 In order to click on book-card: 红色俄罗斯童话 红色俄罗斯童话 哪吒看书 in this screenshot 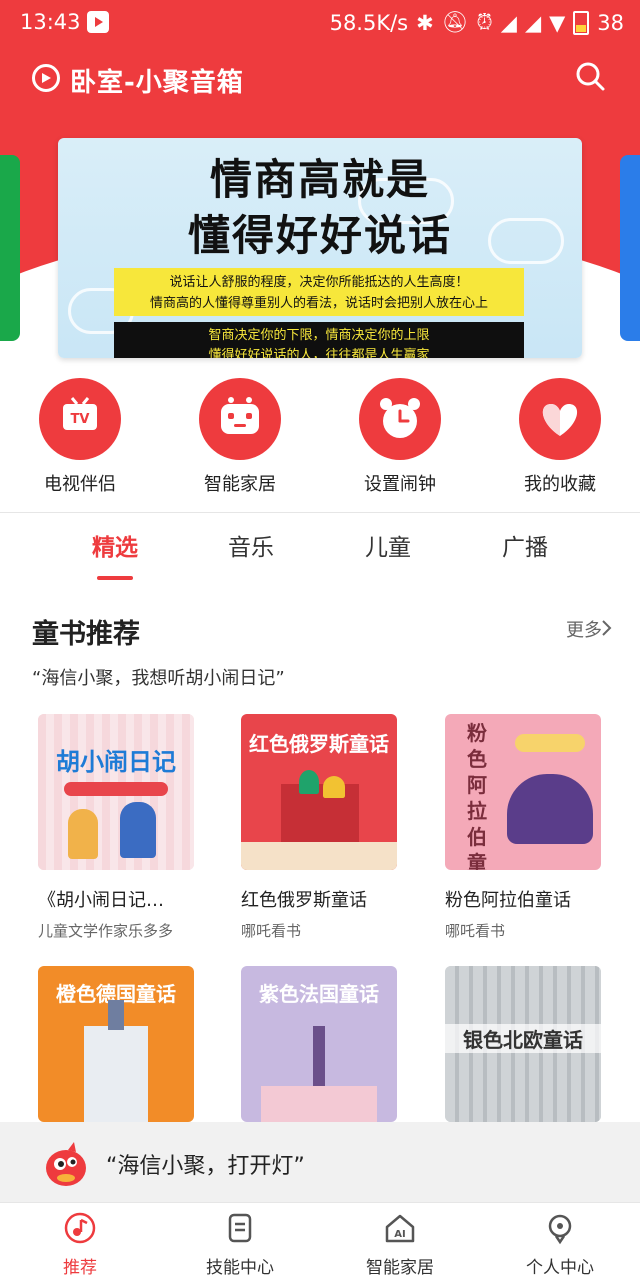, I will do `click(326, 827)`.